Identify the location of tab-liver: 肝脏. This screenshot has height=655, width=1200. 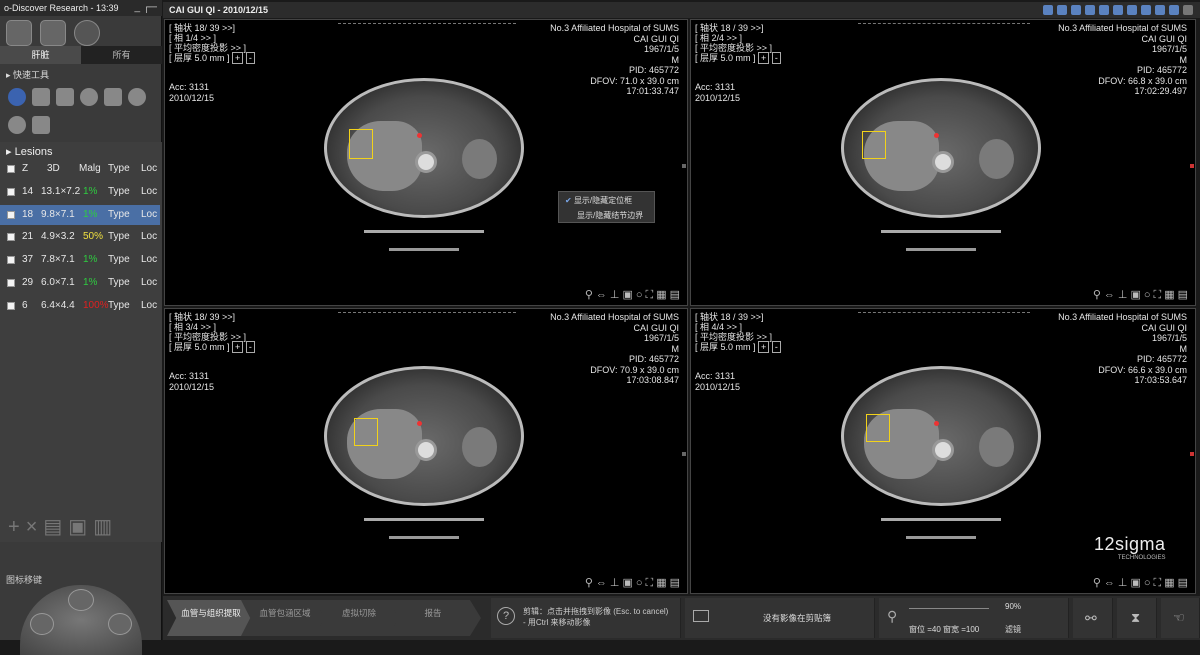
(40, 55).